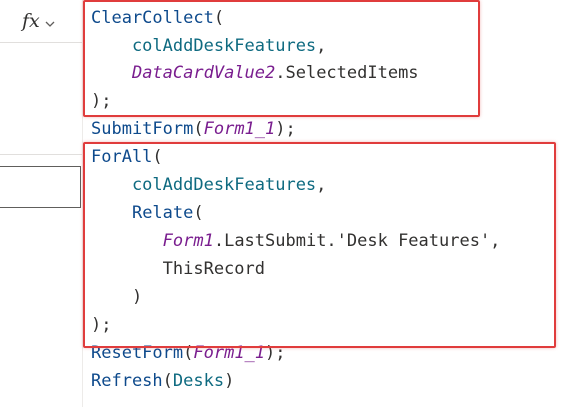 The width and height of the screenshot is (576, 407). What do you see at coordinates (41, 154) in the screenshot?
I see `left-divider-line` at bounding box center [41, 154].